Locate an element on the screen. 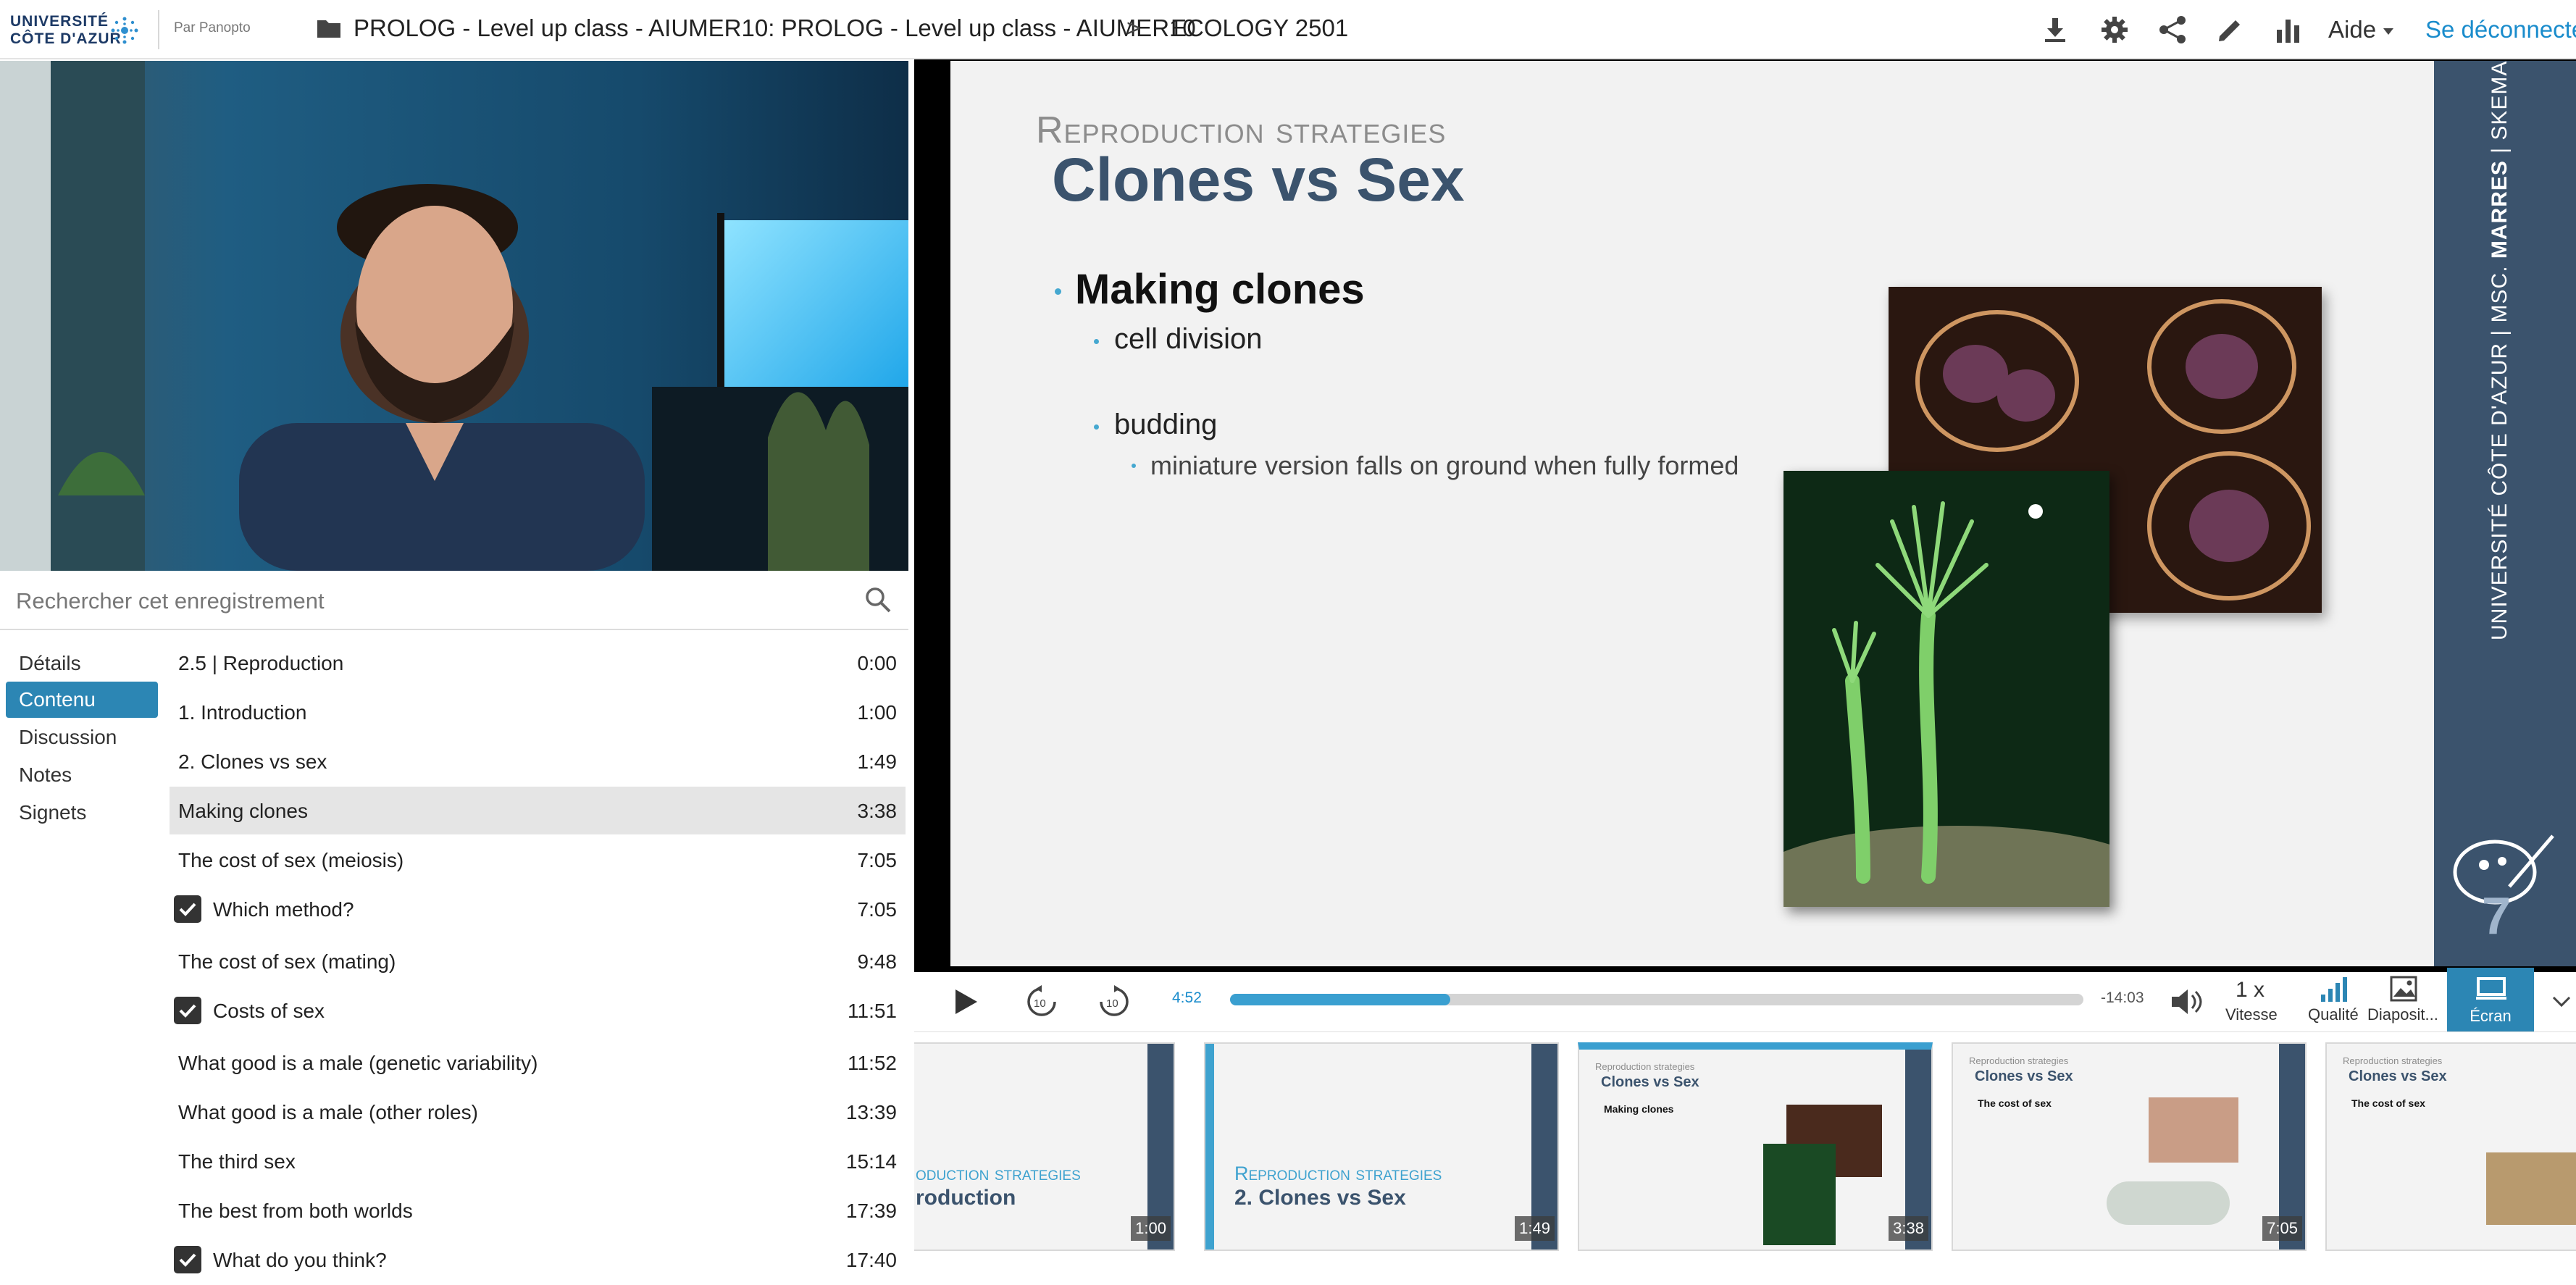 This screenshot has height=1285, width=2576. list-item: Costs of sex 11:51 is located at coordinates (538, 1010).